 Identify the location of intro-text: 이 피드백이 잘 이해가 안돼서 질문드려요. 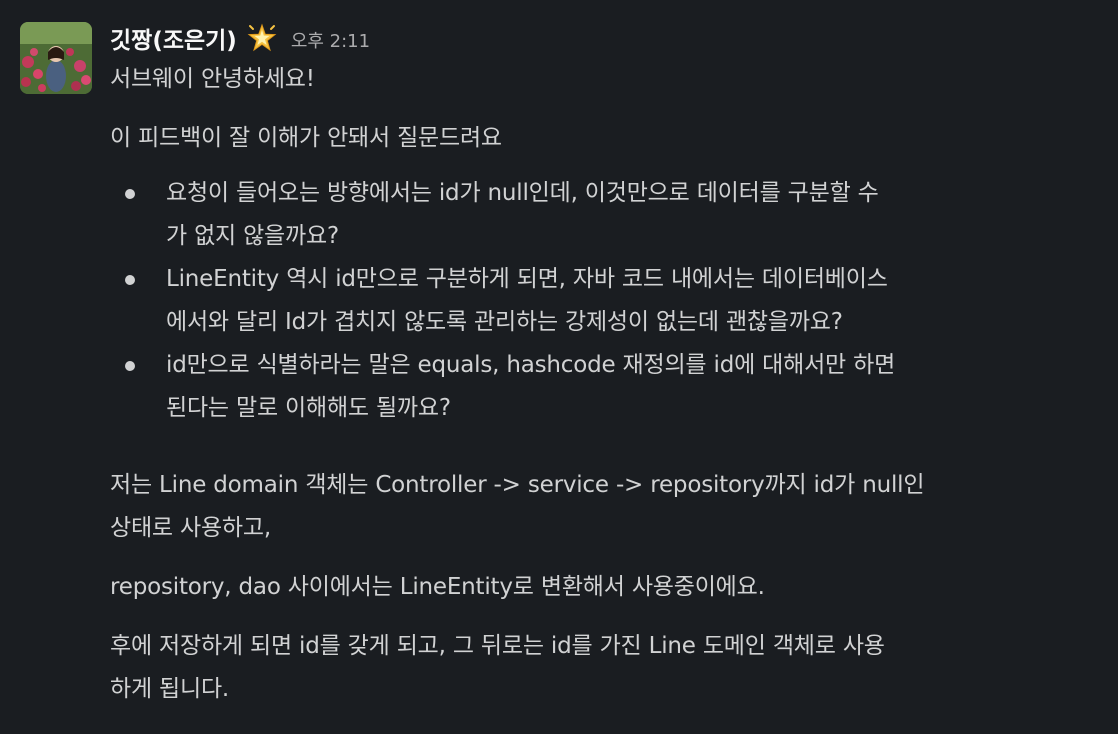
(306, 138).